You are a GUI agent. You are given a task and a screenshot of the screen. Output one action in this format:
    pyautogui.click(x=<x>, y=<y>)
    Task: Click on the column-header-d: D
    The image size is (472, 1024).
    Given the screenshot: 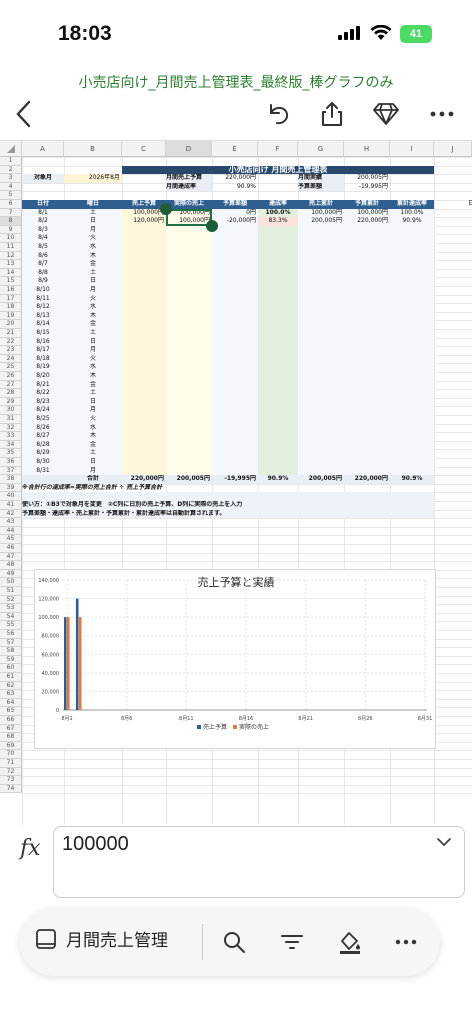 What is the action you would take?
    pyautogui.click(x=189, y=149)
    